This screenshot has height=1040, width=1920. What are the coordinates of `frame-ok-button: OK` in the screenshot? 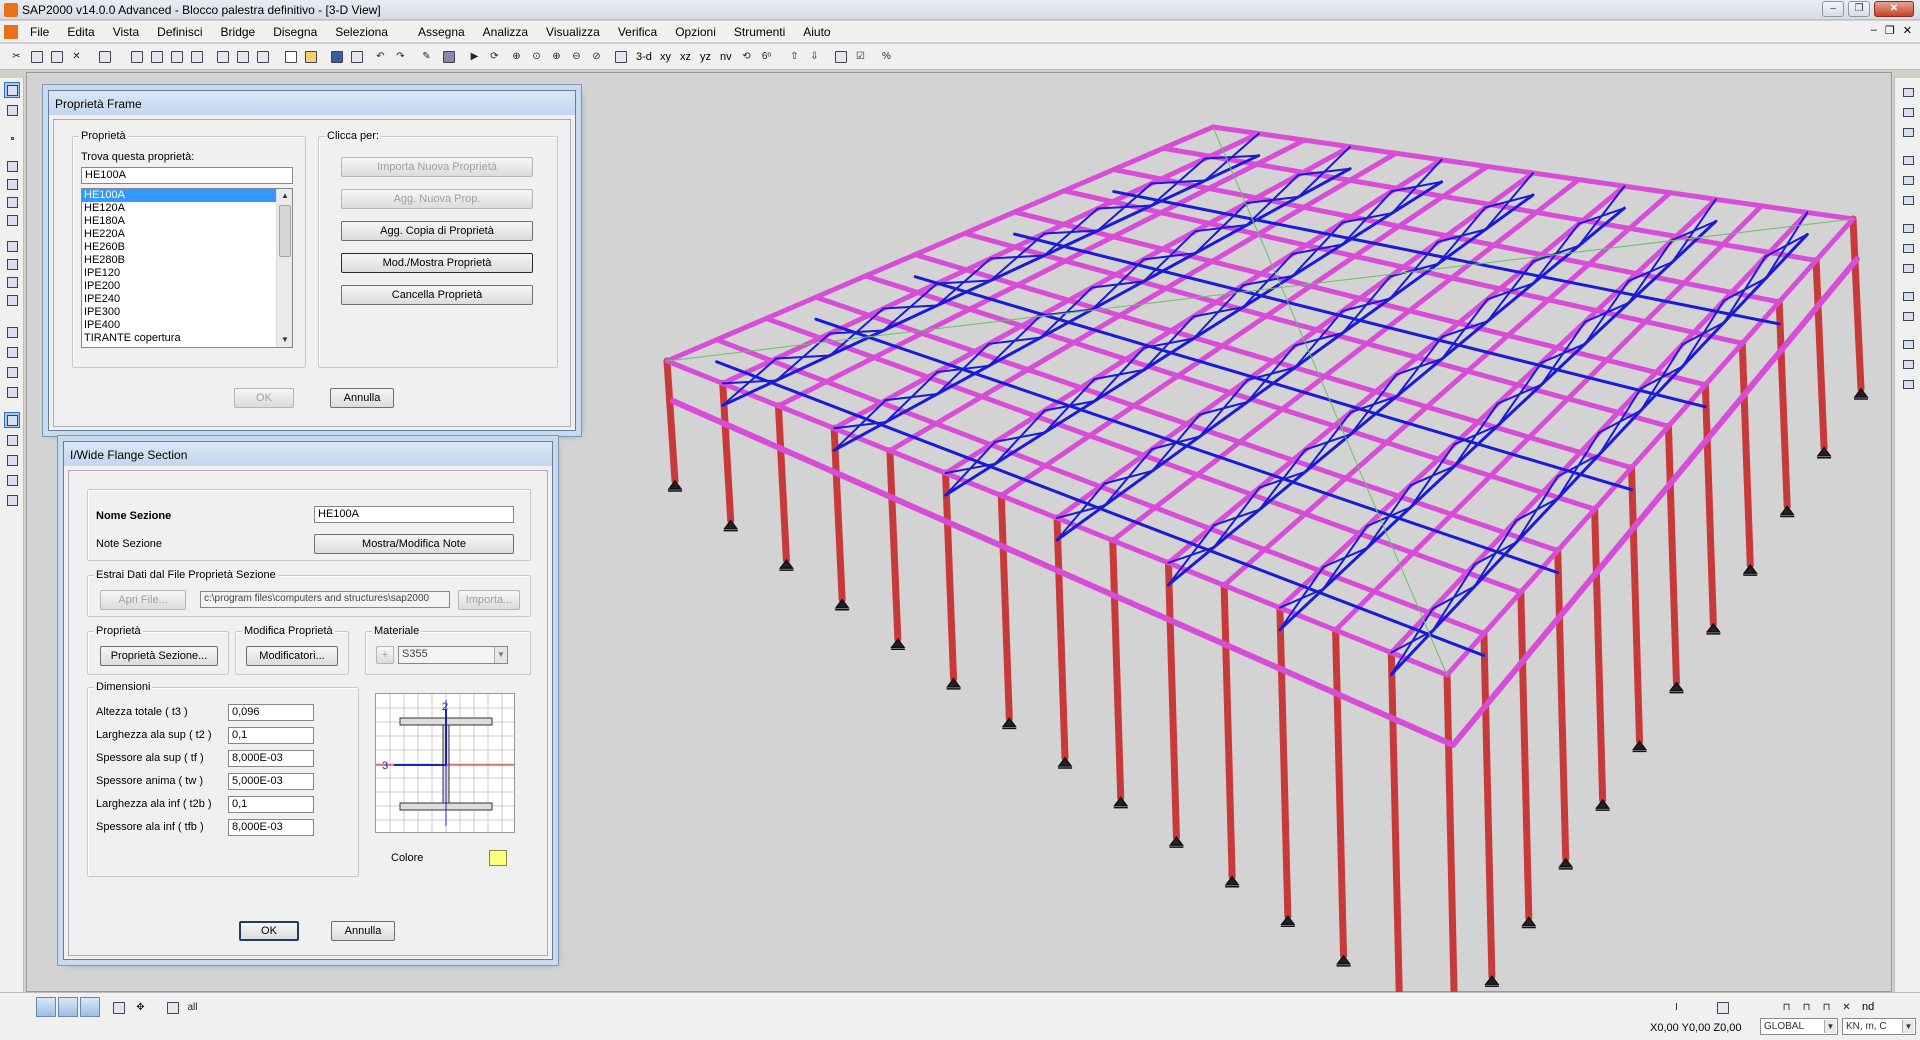 It's located at (264, 398).